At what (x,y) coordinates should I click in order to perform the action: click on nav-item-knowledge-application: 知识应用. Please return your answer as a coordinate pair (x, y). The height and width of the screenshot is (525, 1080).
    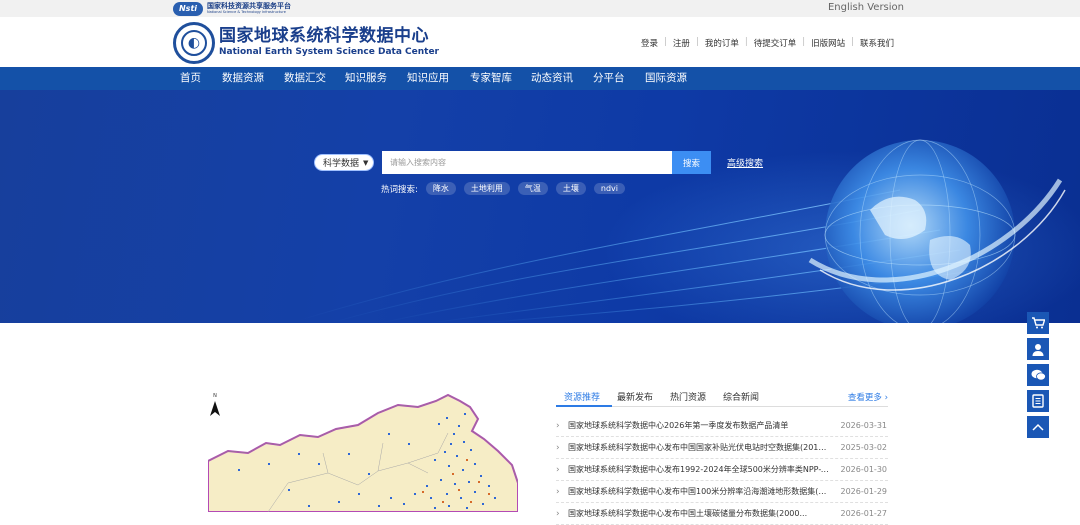
    Looking at the image, I should click on (428, 78).